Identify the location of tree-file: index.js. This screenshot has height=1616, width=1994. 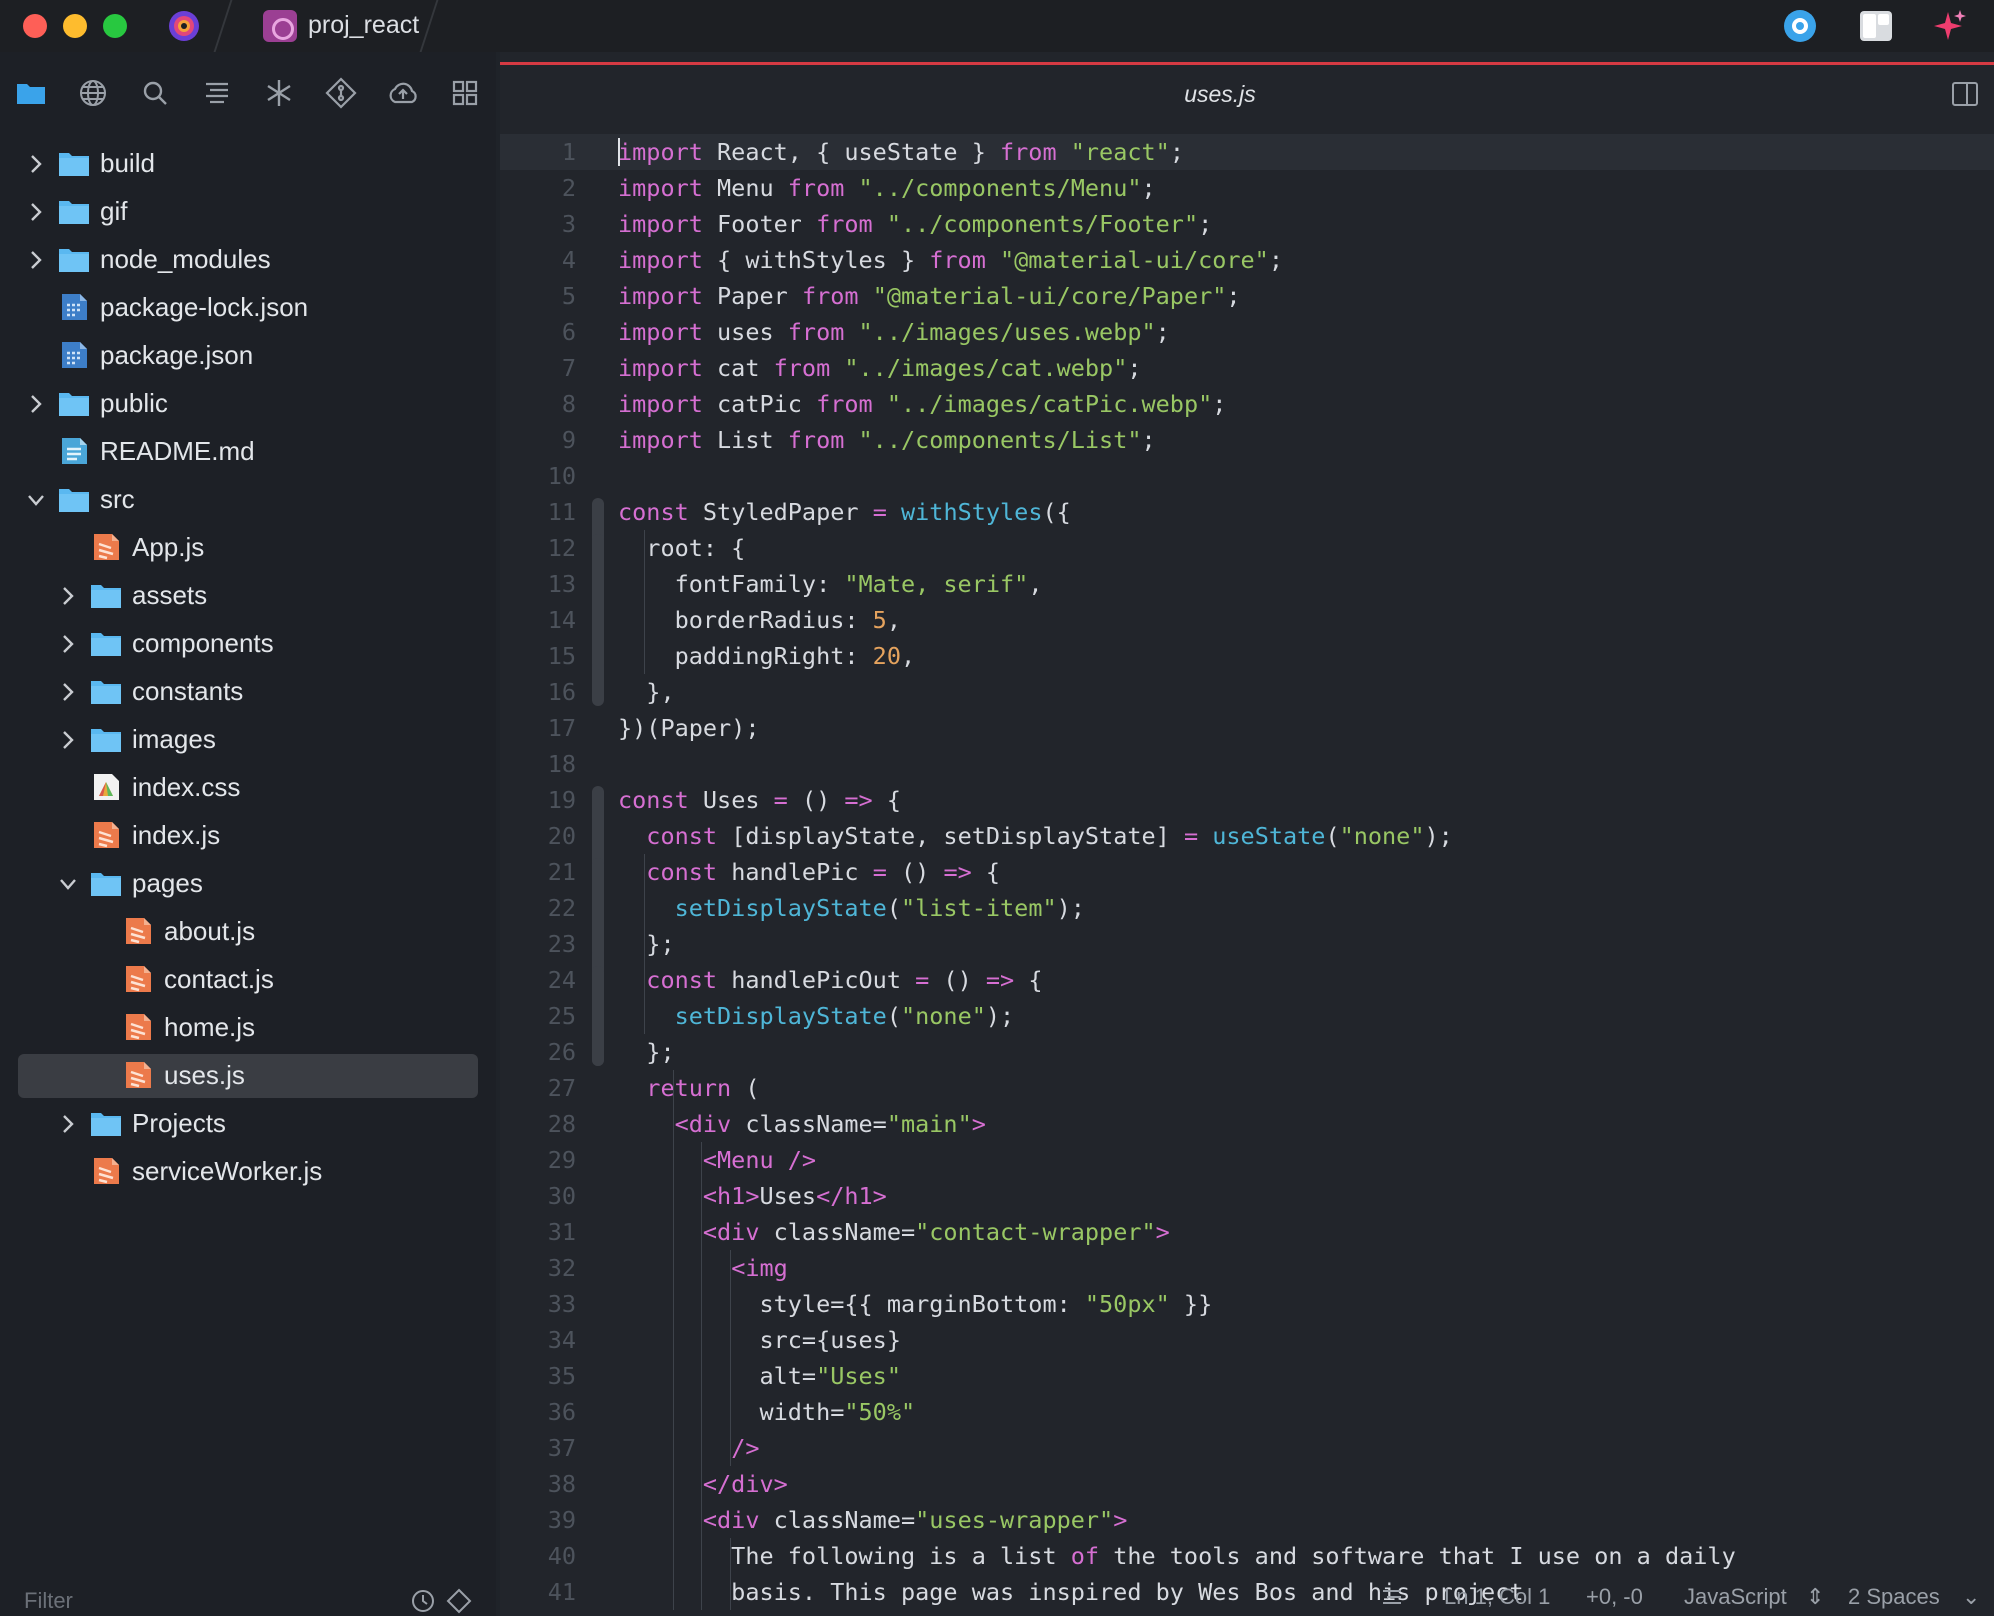
(248, 836).